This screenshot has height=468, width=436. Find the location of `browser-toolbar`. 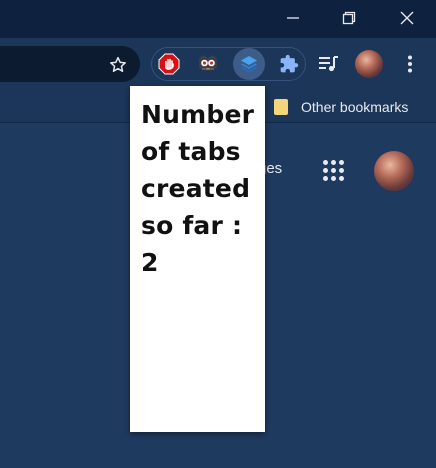

browser-toolbar is located at coordinates (218, 65).